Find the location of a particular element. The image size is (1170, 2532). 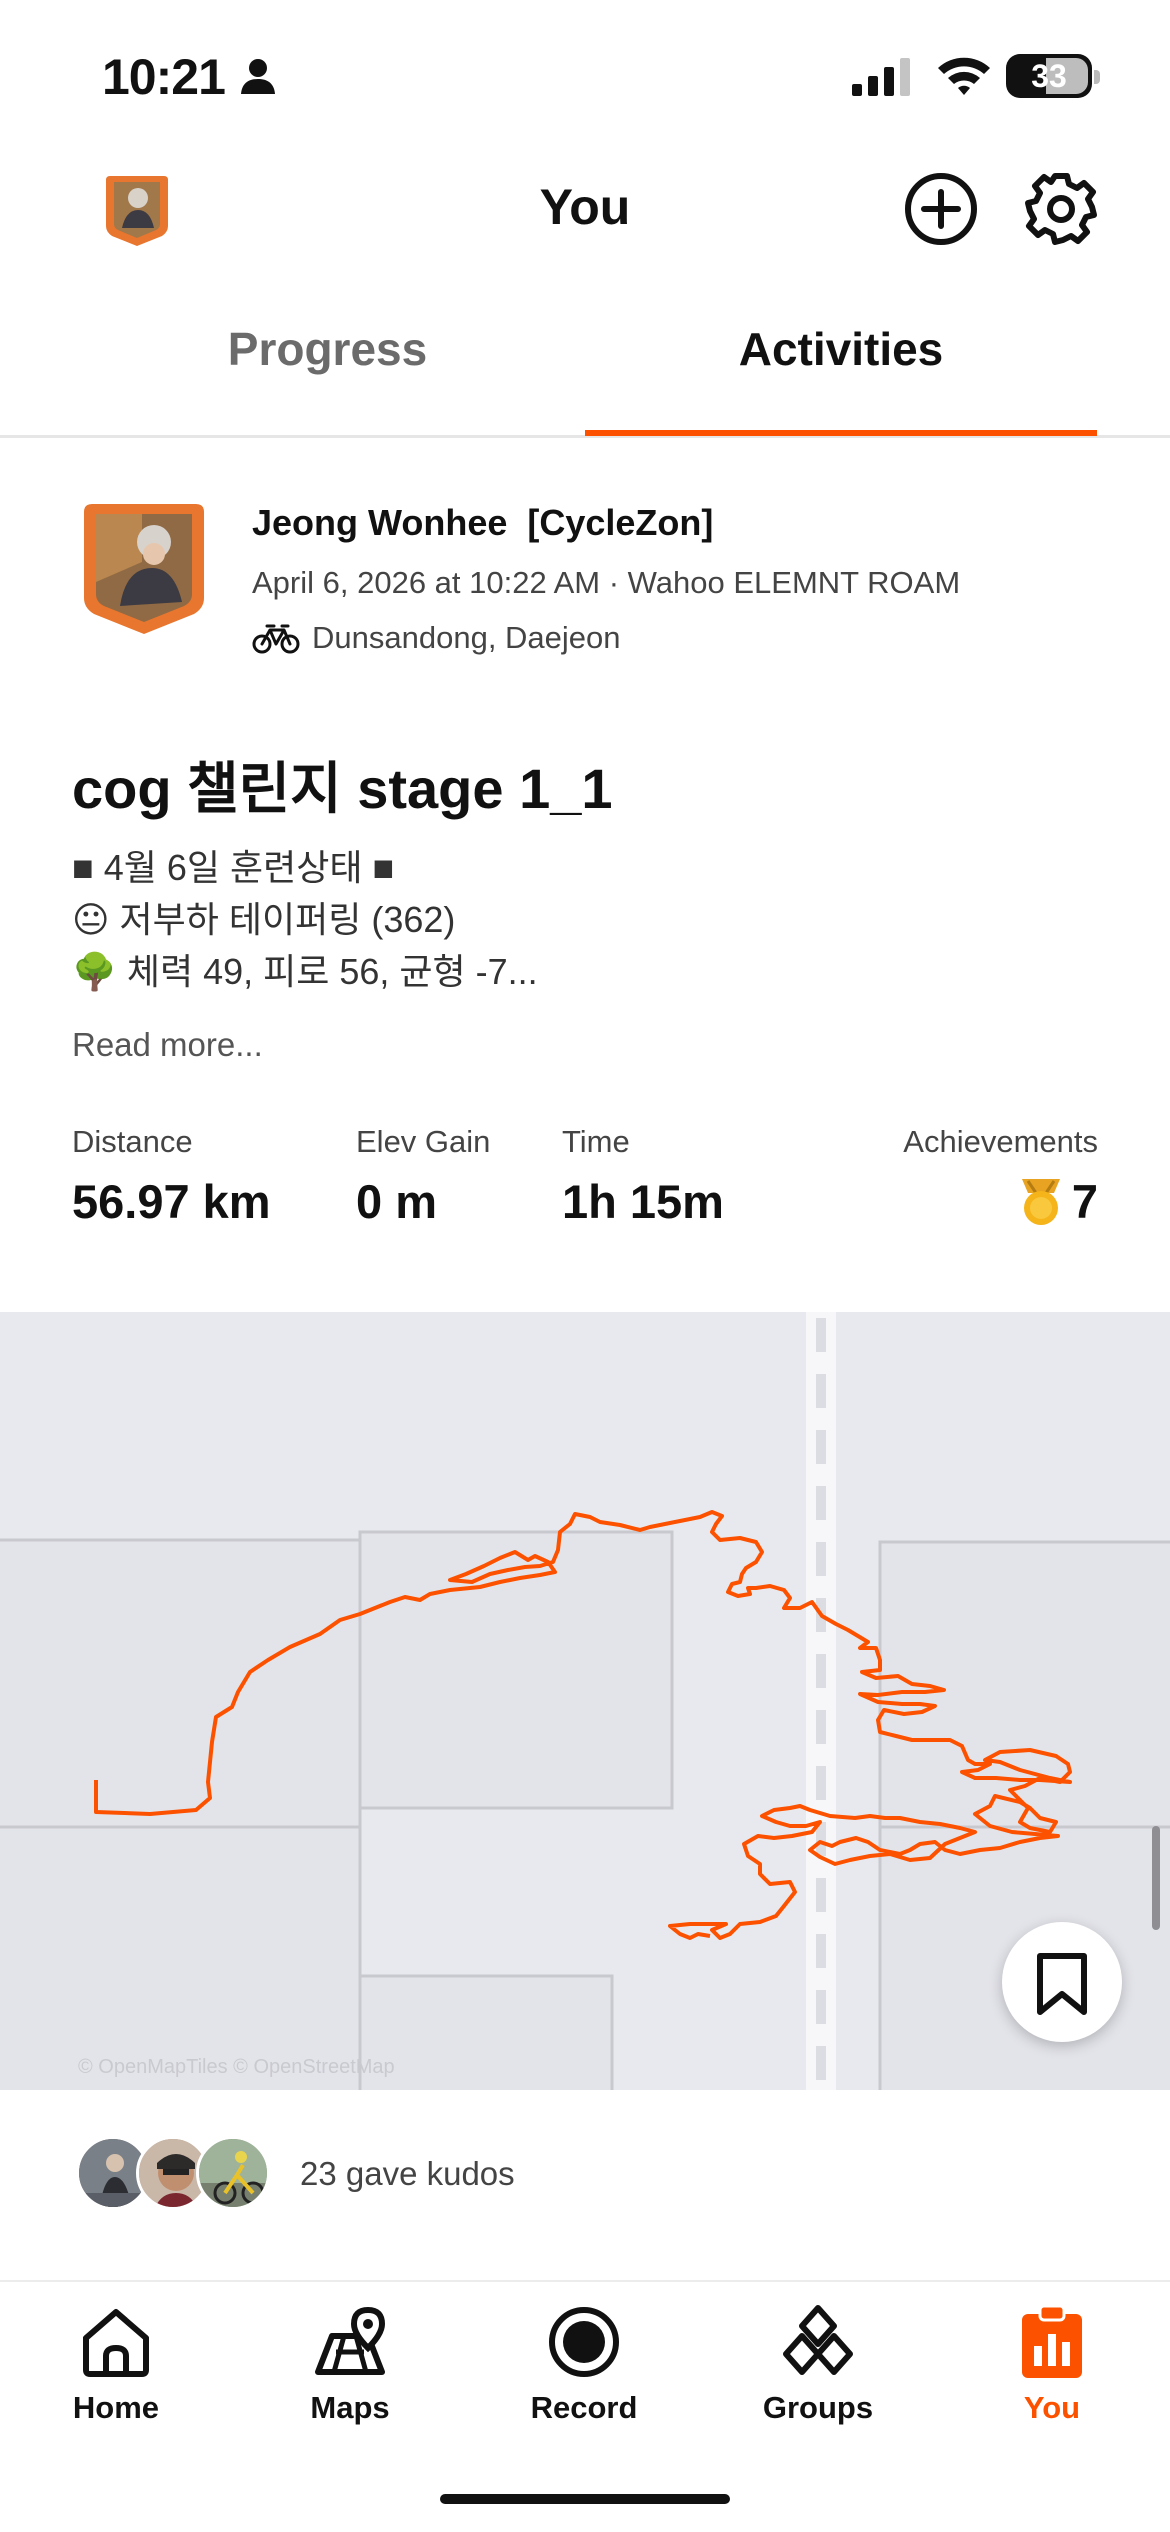

medal-icon is located at coordinates (1040, 1201).